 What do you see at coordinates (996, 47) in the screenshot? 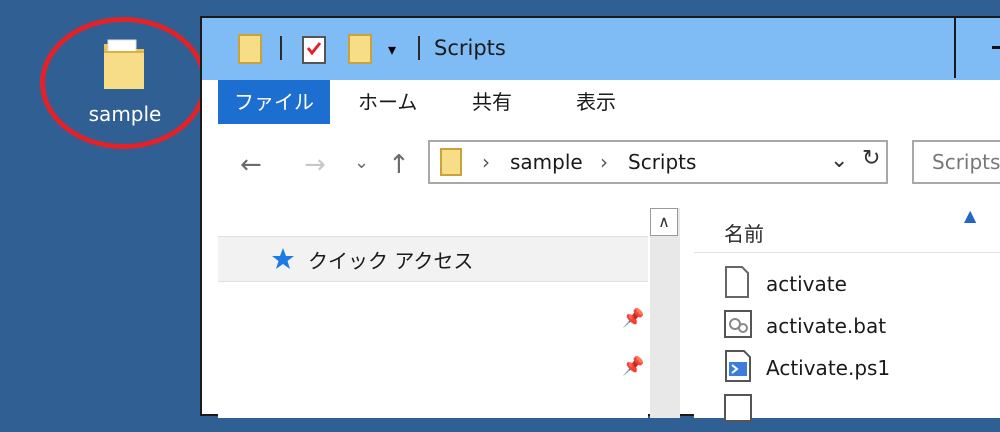
I see `minimize-icon` at bounding box center [996, 47].